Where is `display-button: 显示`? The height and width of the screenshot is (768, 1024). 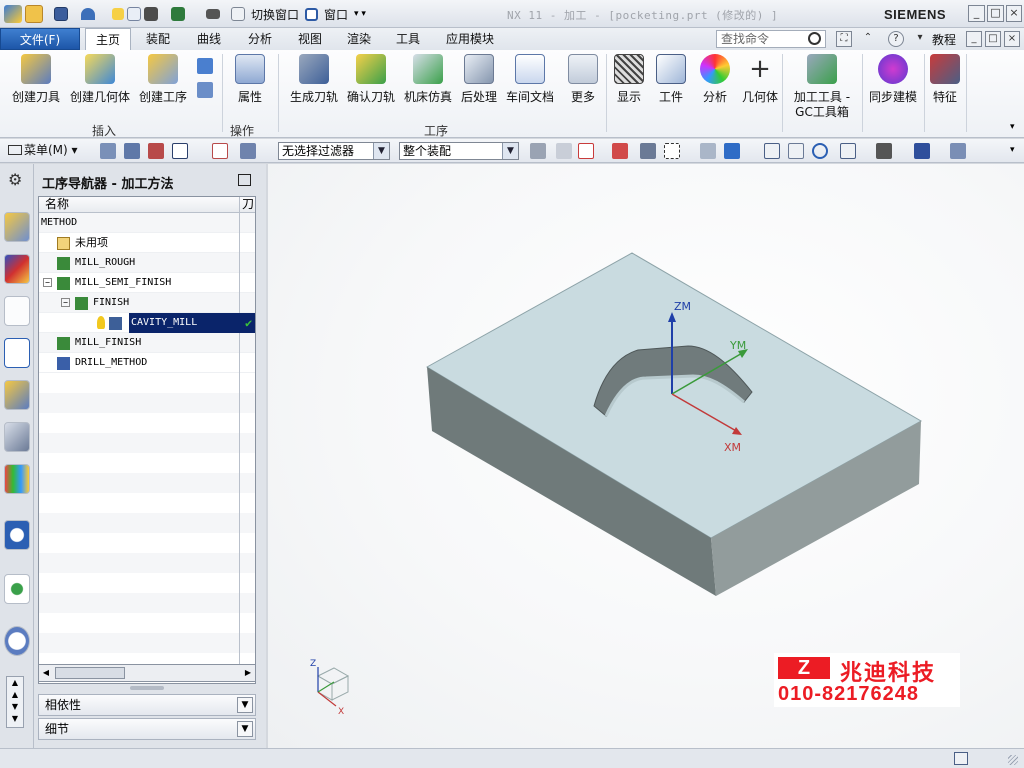 display-button: 显示 is located at coordinates (629, 79).